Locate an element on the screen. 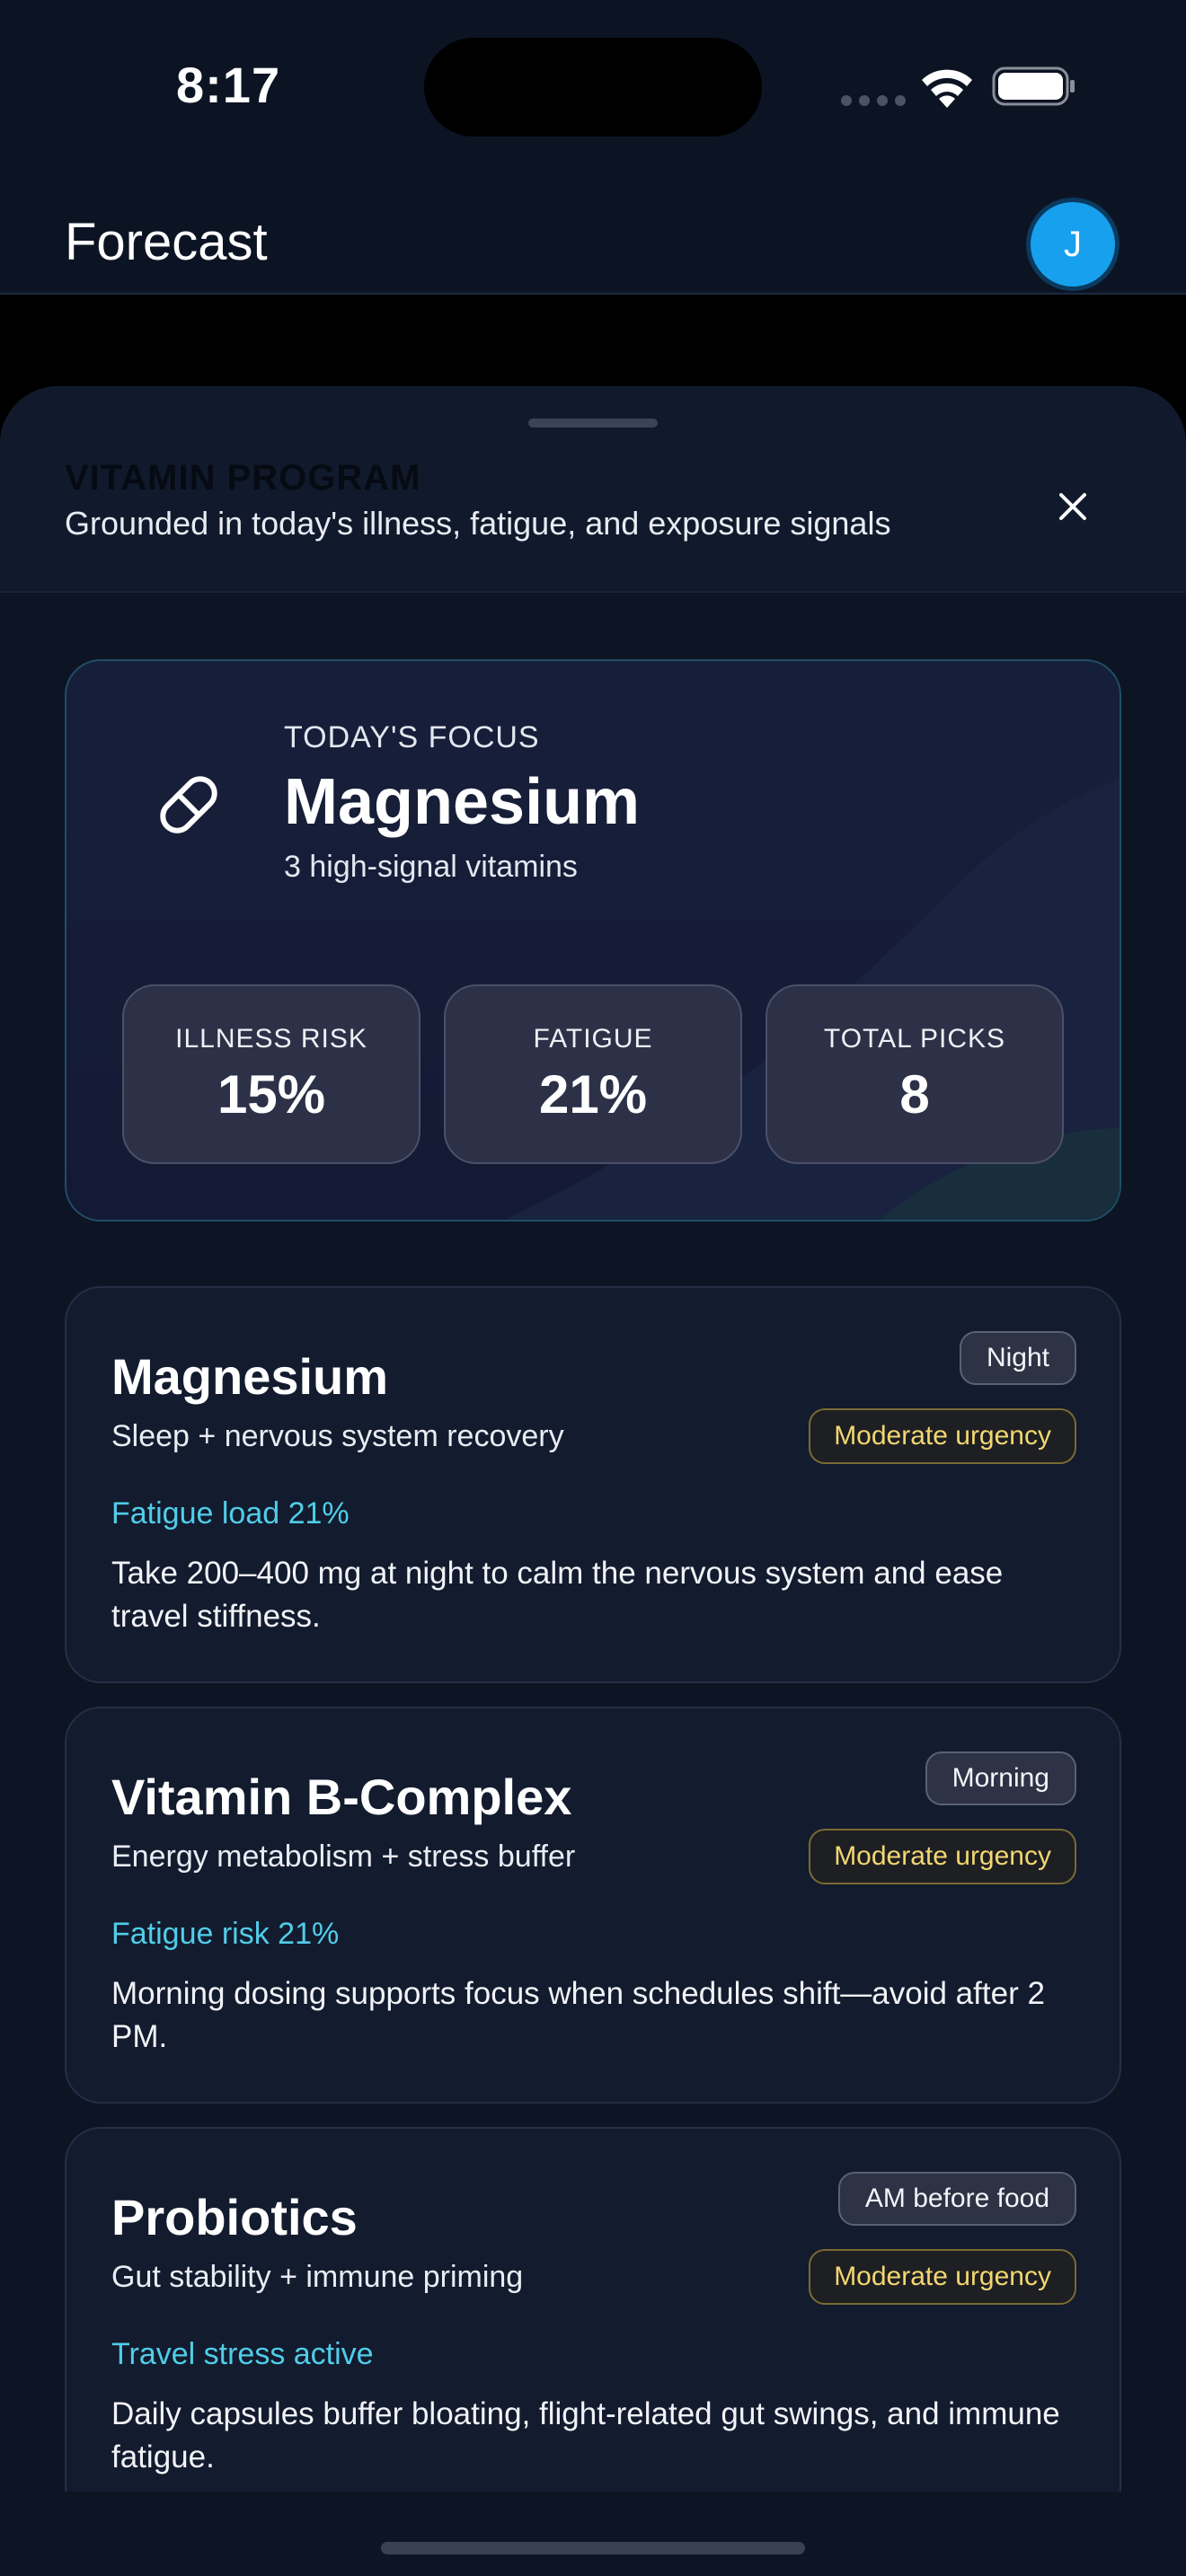  sheet-eyebrow: VITAMIN PROGRAM is located at coordinates (243, 478).